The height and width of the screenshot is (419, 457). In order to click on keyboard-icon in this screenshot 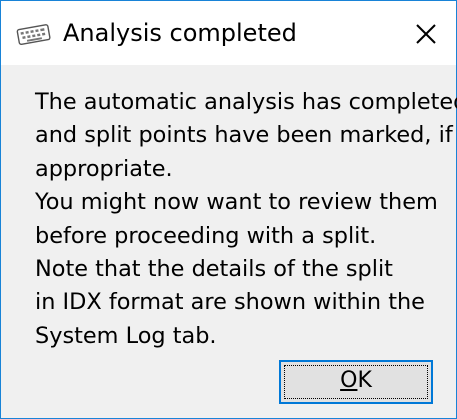, I will do `click(33, 35)`.